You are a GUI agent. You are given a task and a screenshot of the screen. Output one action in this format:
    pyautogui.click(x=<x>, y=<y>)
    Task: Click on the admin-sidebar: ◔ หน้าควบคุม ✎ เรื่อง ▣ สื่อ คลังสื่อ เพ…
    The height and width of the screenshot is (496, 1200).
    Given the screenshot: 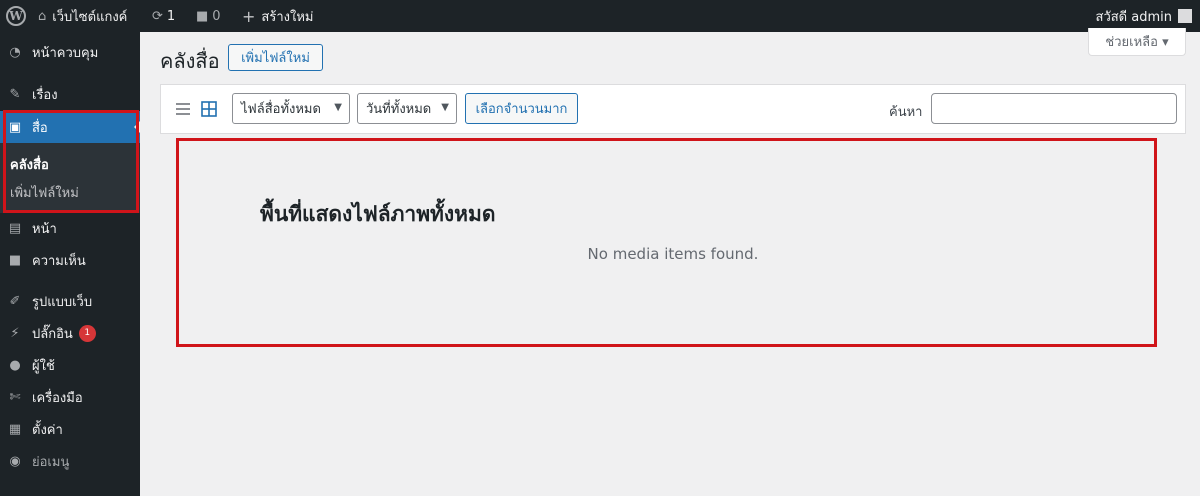 What is the action you would take?
    pyautogui.click(x=70, y=264)
    